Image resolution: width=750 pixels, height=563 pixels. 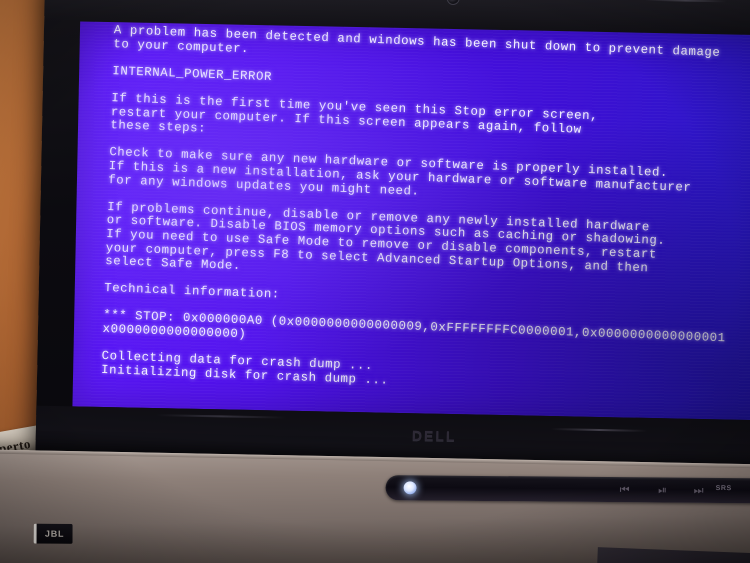 I want to click on keyboard-corner, so click(x=673, y=555).